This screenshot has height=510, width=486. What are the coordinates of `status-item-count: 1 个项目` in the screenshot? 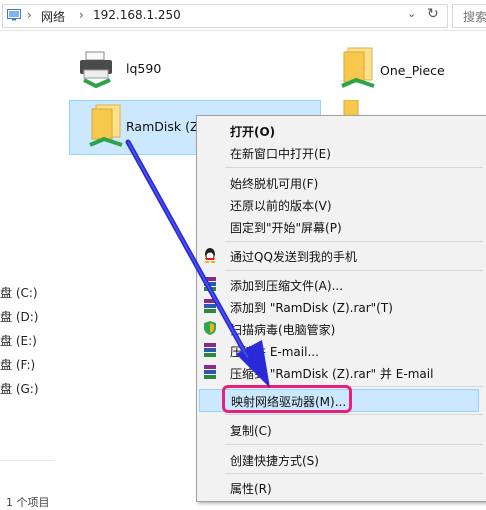 It's located at (28, 502).